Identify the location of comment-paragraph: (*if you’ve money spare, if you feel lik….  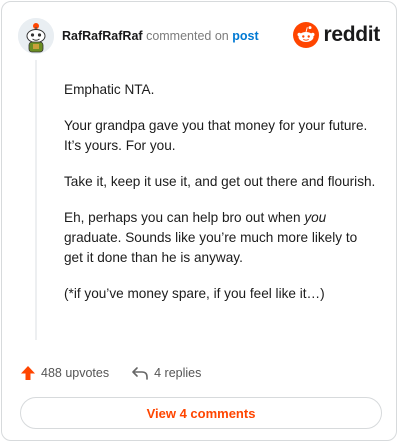
(194, 293).